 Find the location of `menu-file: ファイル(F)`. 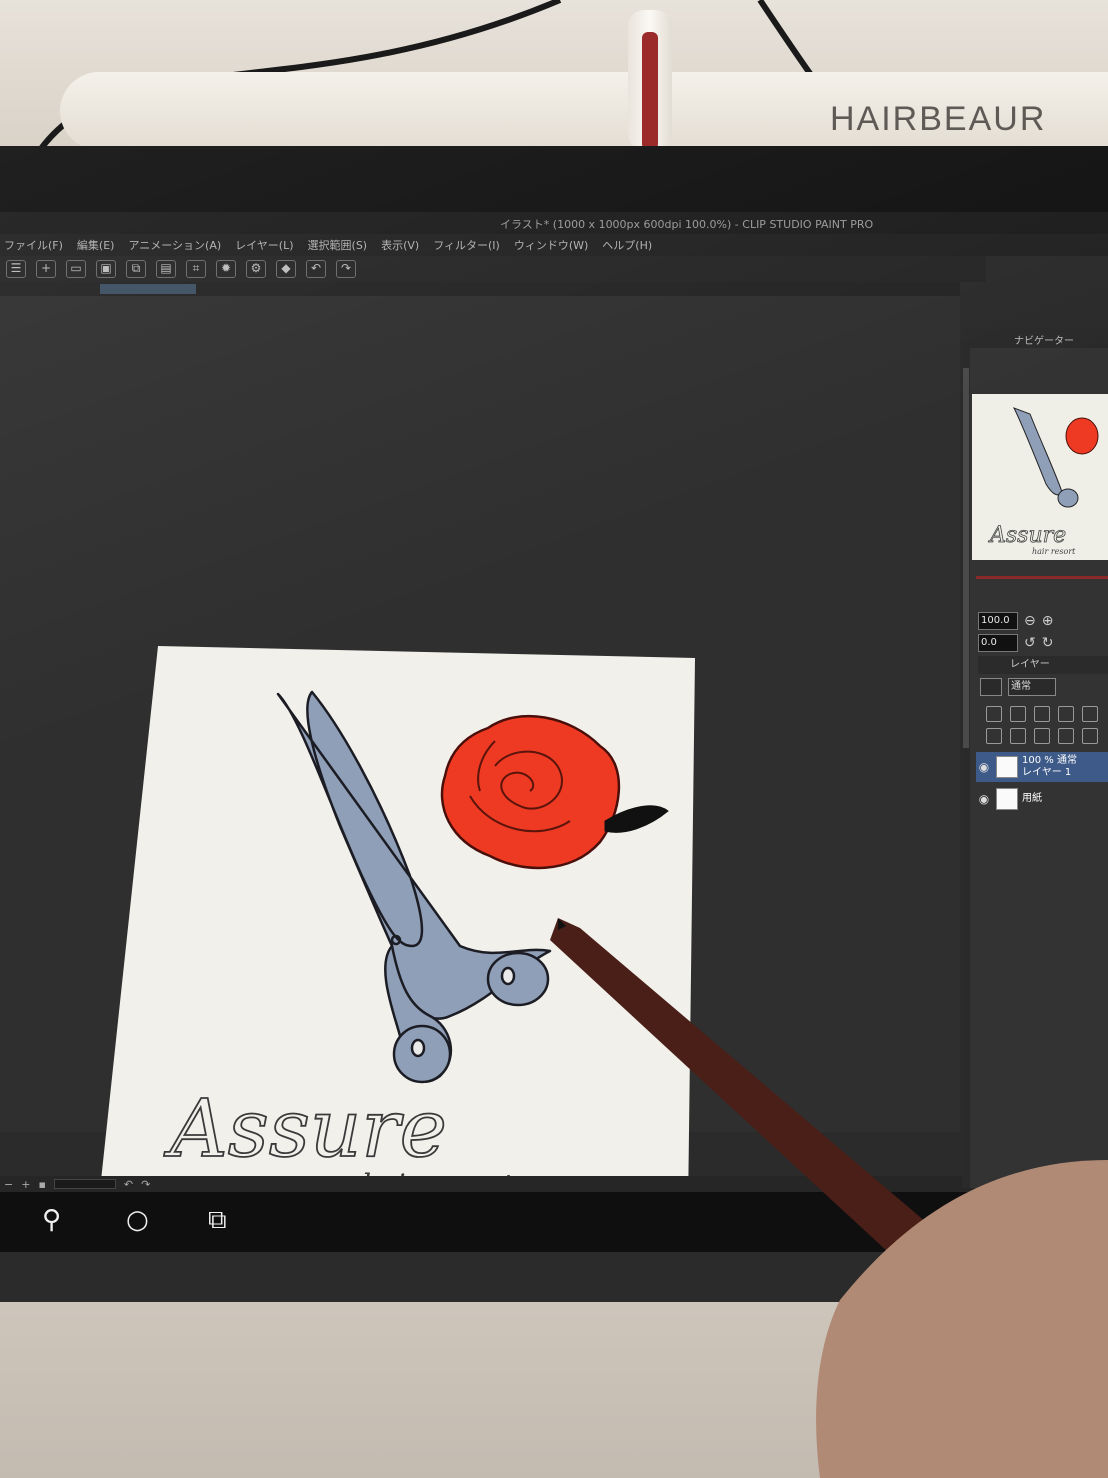

menu-file: ファイル(F) is located at coordinates (33, 245).